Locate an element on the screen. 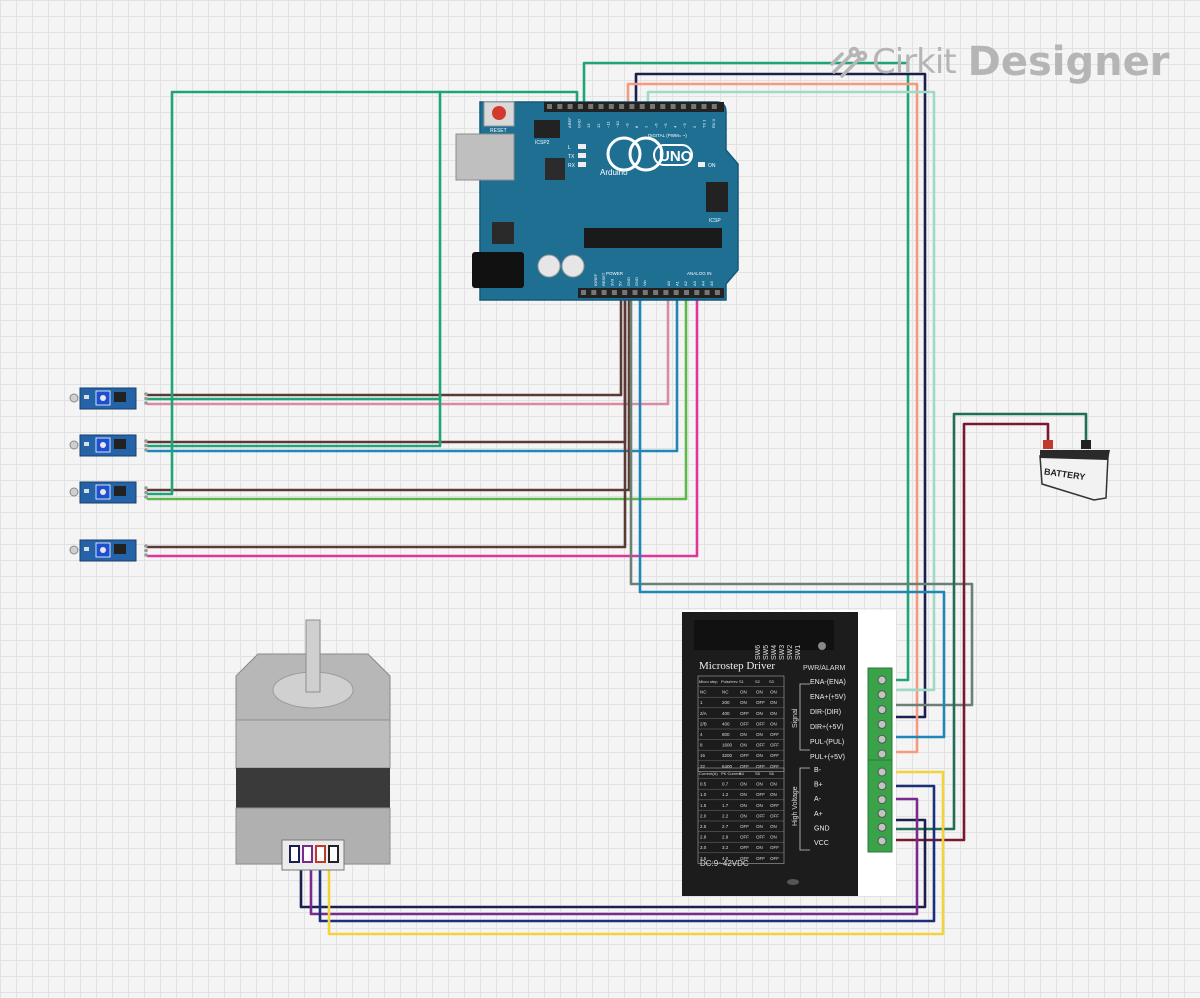 This screenshot has height=998, width=1200. led-rx-label: RX is located at coordinates (572, 166).